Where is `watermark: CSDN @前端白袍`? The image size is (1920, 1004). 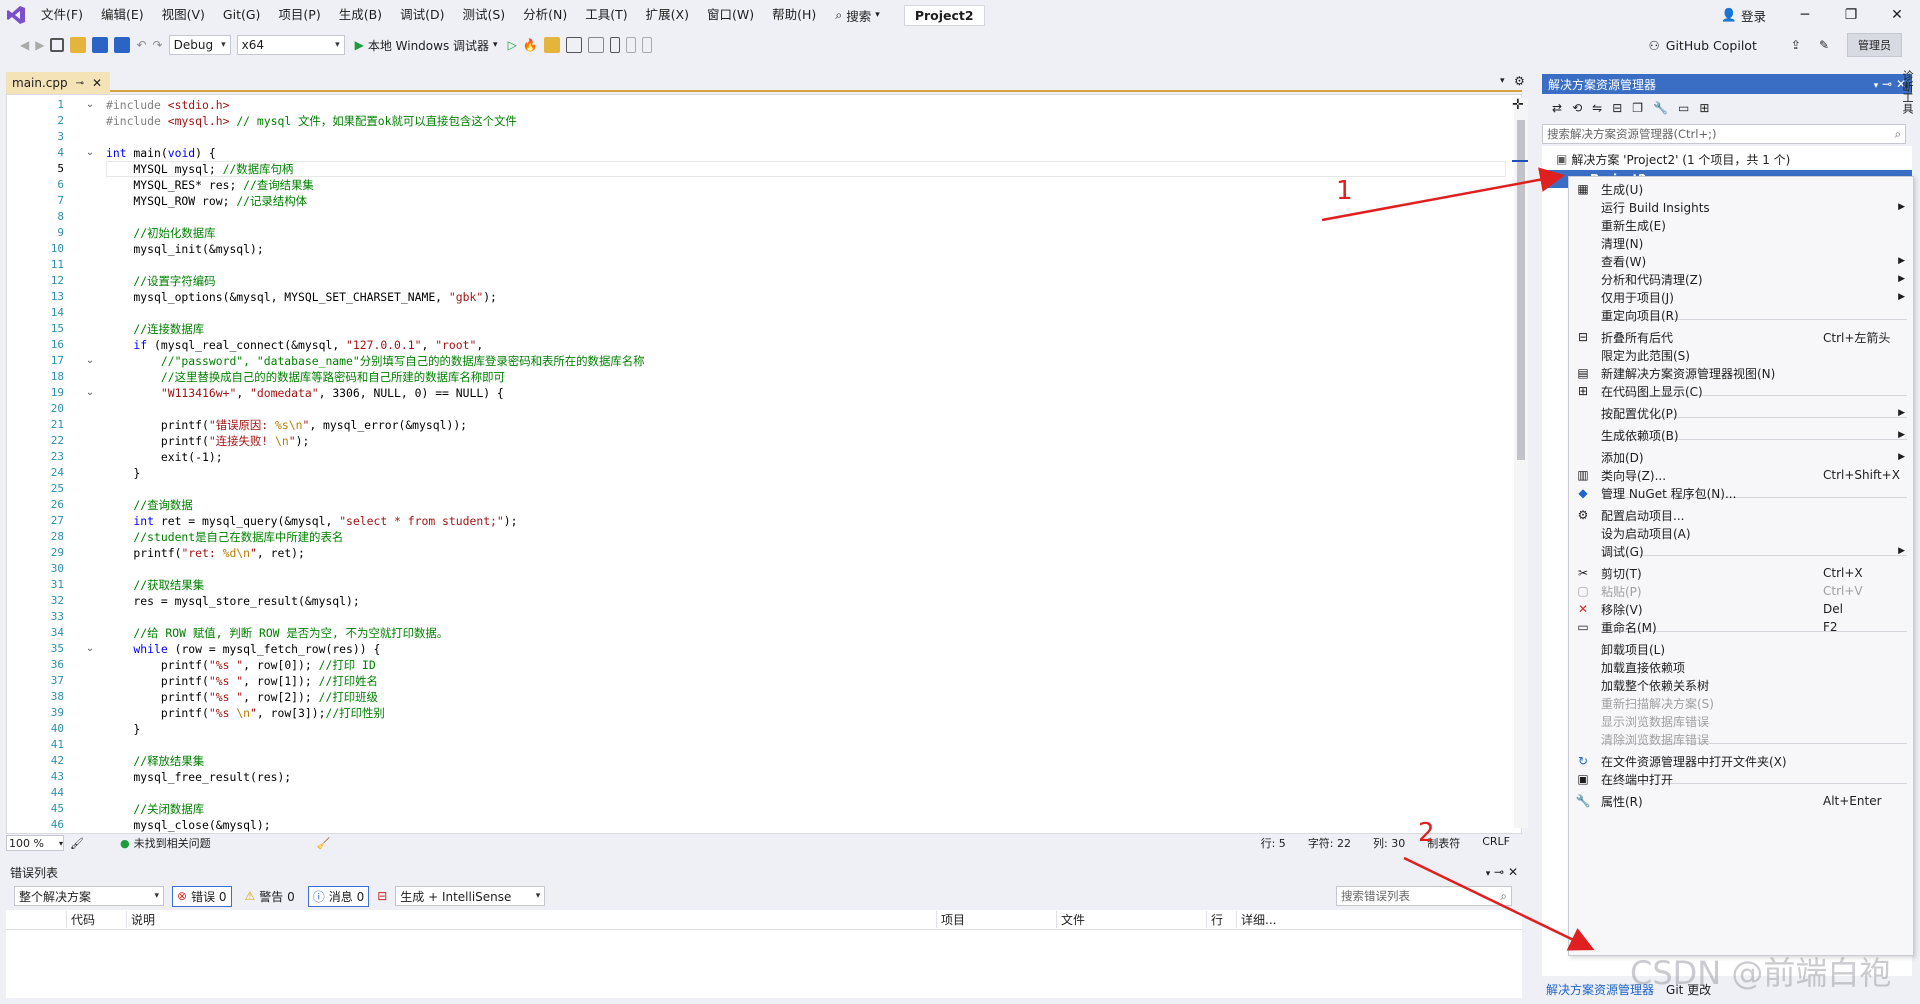
watermark: CSDN @前端白袍 is located at coordinates (1761, 973).